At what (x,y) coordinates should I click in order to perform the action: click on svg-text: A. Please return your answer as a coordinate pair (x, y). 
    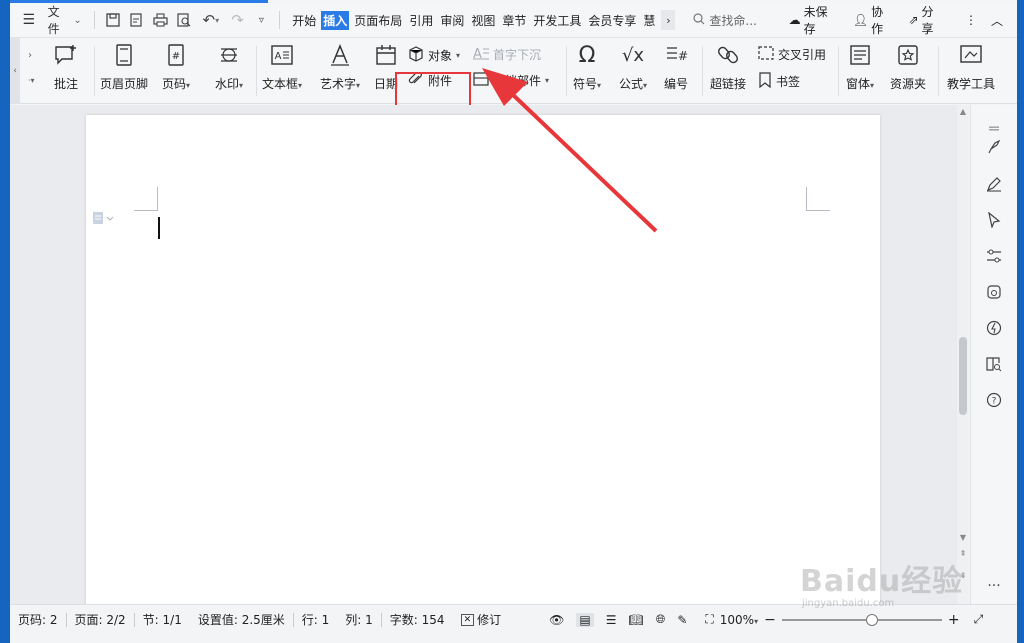
    Looking at the image, I should click on (477, 53).